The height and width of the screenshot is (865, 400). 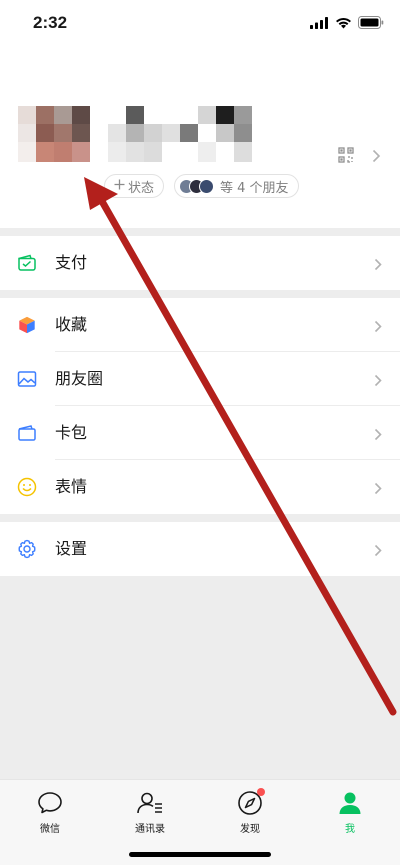 What do you see at coordinates (350, 803) in the screenshot?
I see `person-icon` at bounding box center [350, 803].